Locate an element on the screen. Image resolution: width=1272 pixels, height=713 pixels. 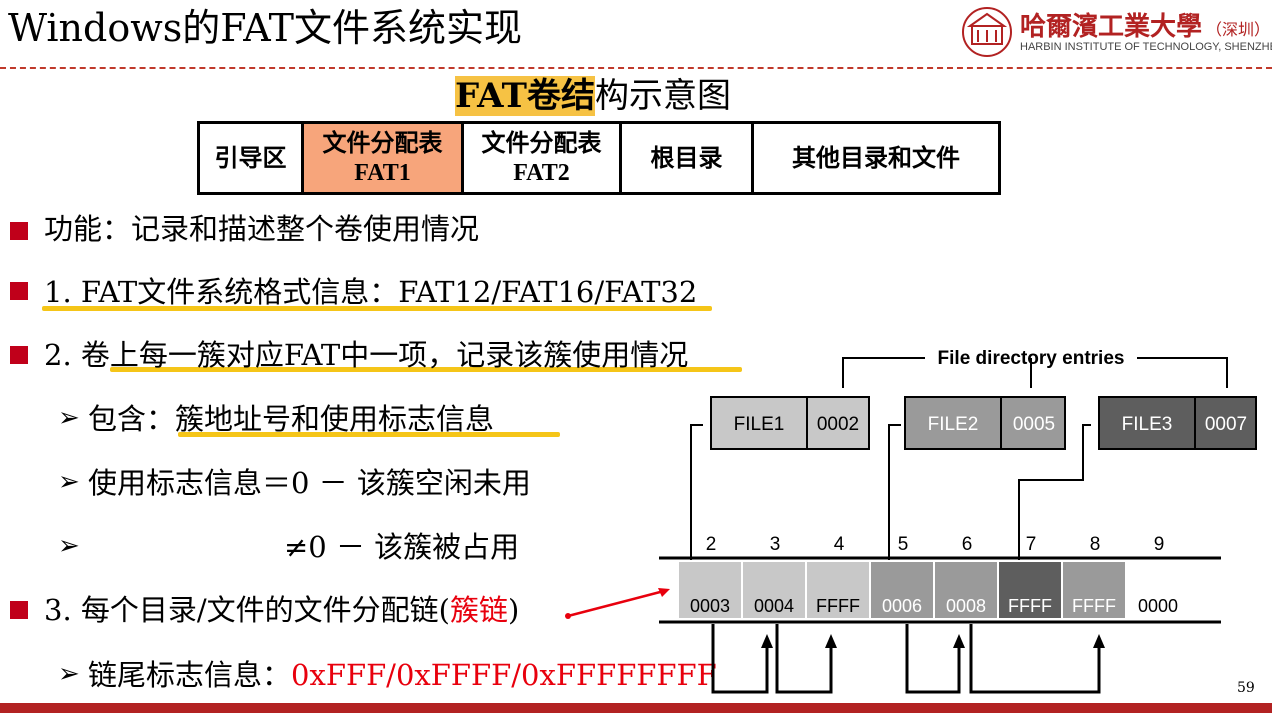
file-start-cluster: 0005 is located at coordinates (1034, 424).